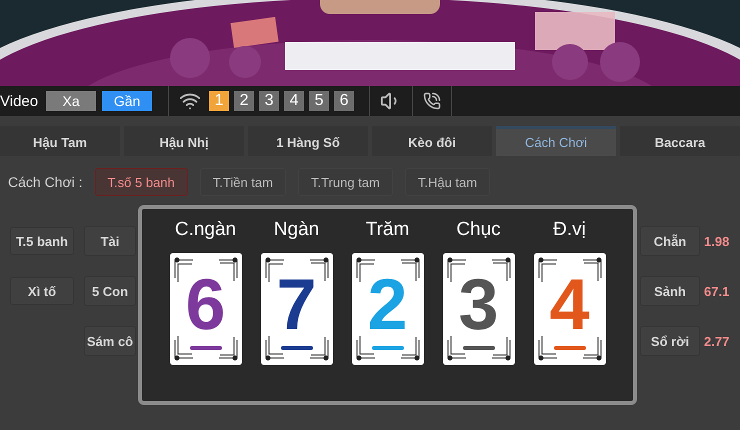 The image size is (740, 430). What do you see at coordinates (556, 141) in the screenshot?
I see `tab: Cách Chơi` at bounding box center [556, 141].